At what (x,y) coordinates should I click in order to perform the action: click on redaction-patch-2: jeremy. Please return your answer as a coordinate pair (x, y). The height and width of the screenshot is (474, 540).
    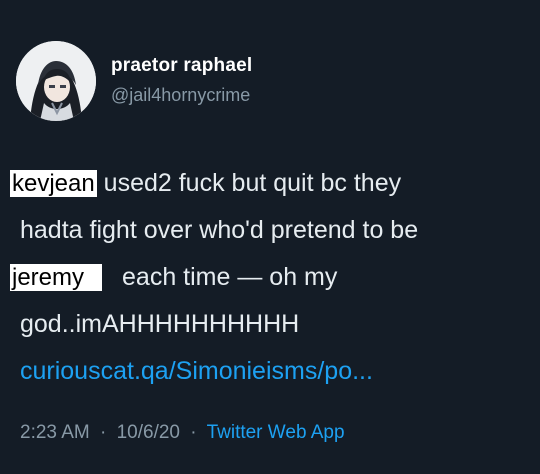
    Looking at the image, I should click on (56, 277).